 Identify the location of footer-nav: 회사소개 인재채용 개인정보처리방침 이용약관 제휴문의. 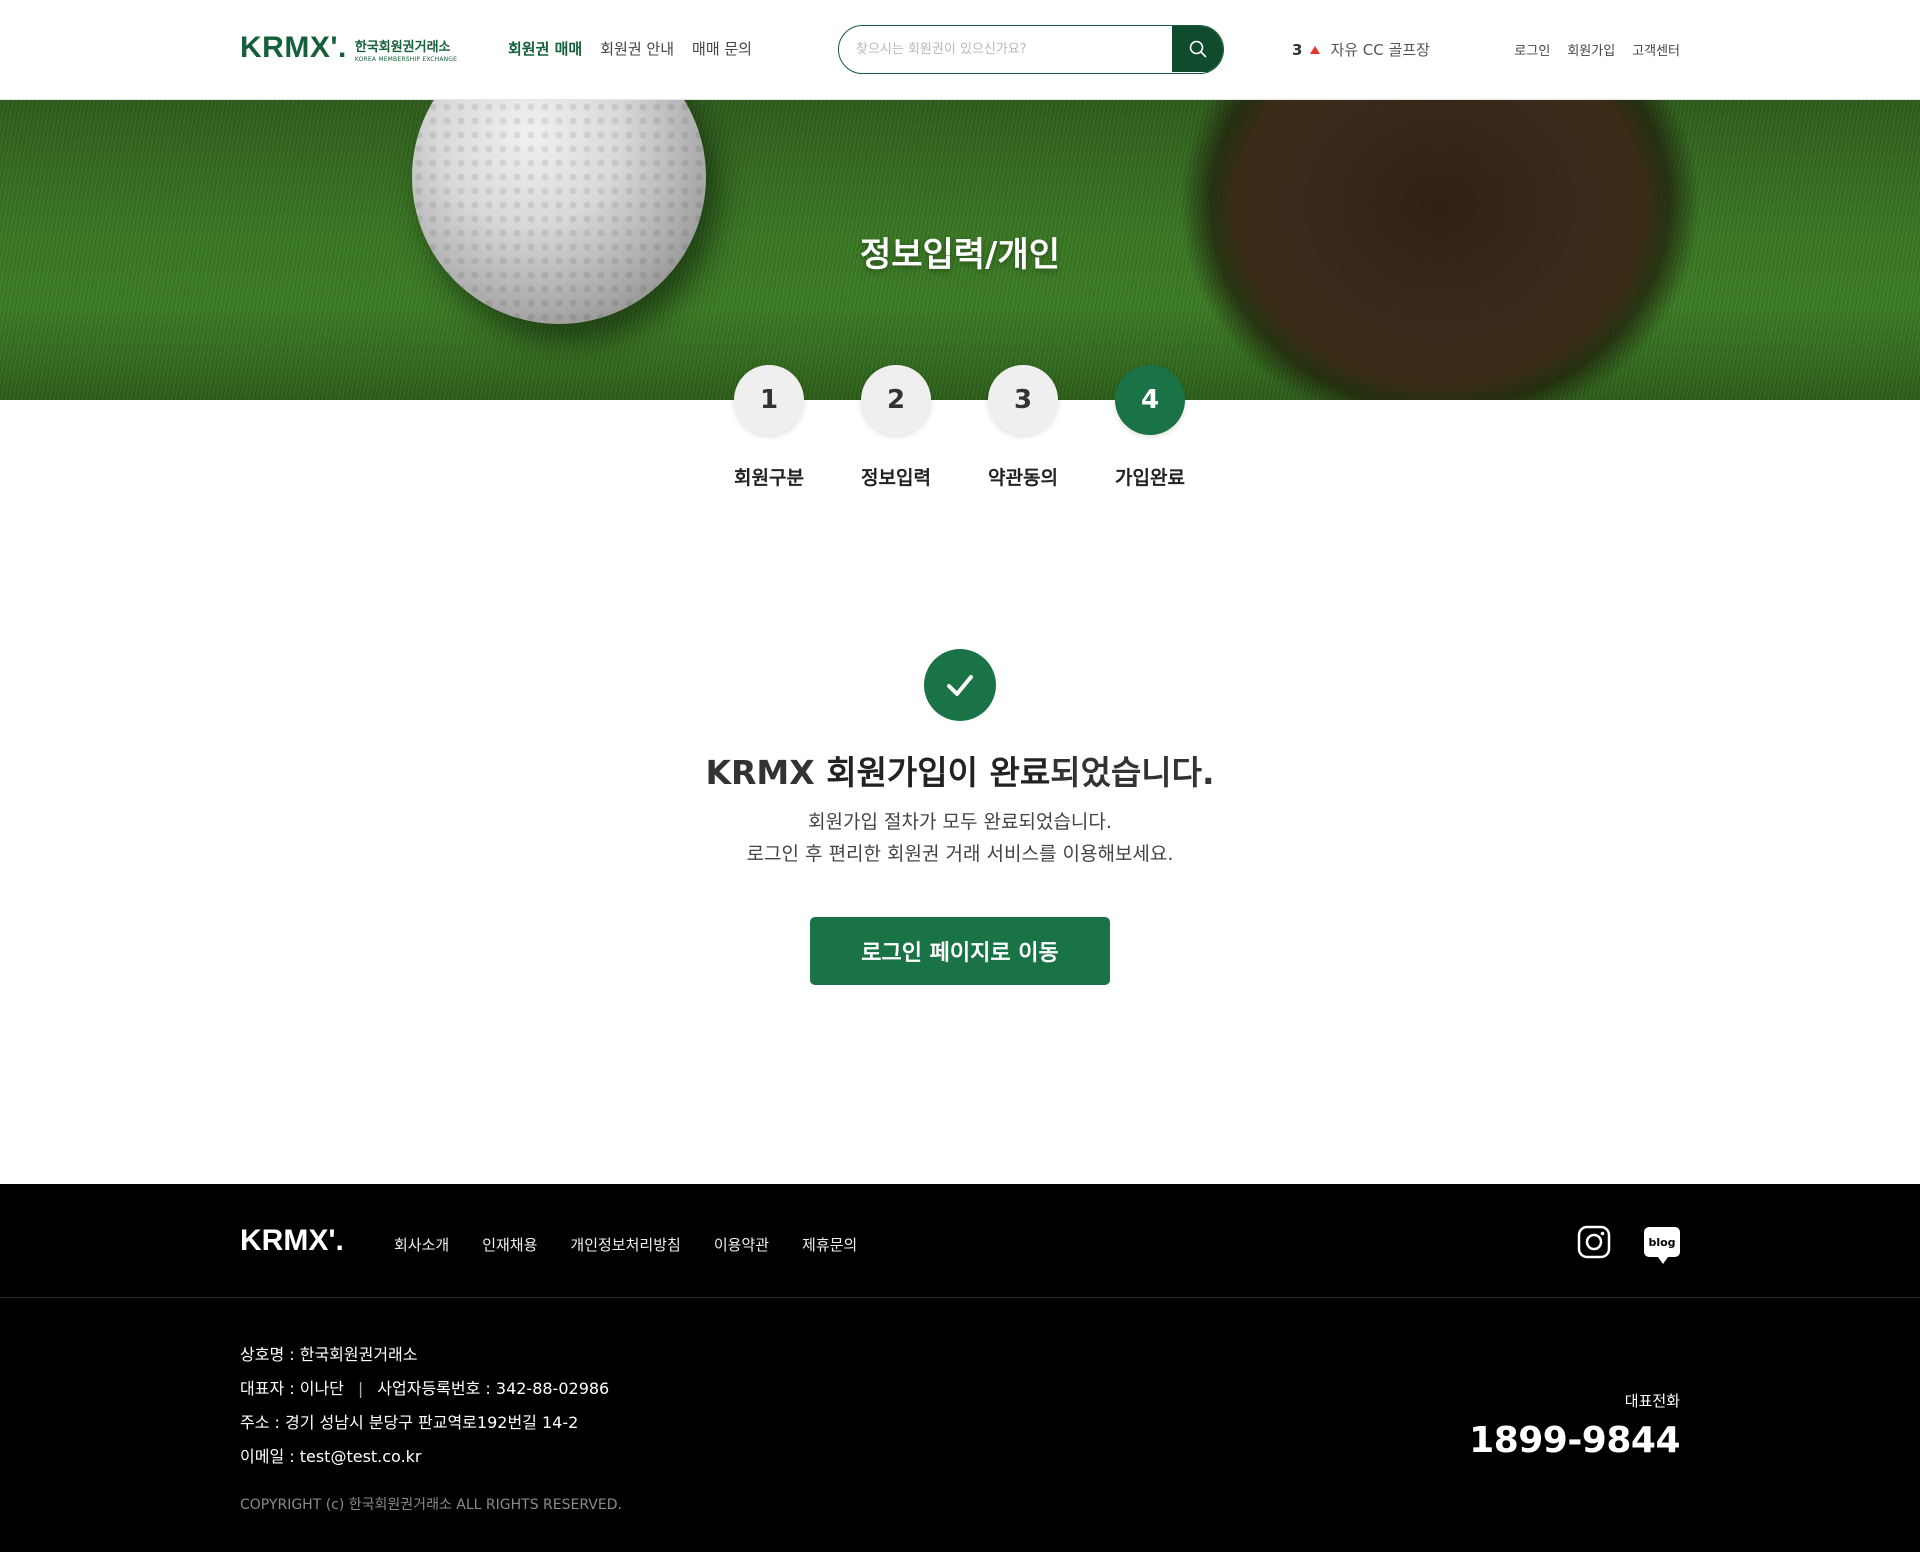
(625, 1244).